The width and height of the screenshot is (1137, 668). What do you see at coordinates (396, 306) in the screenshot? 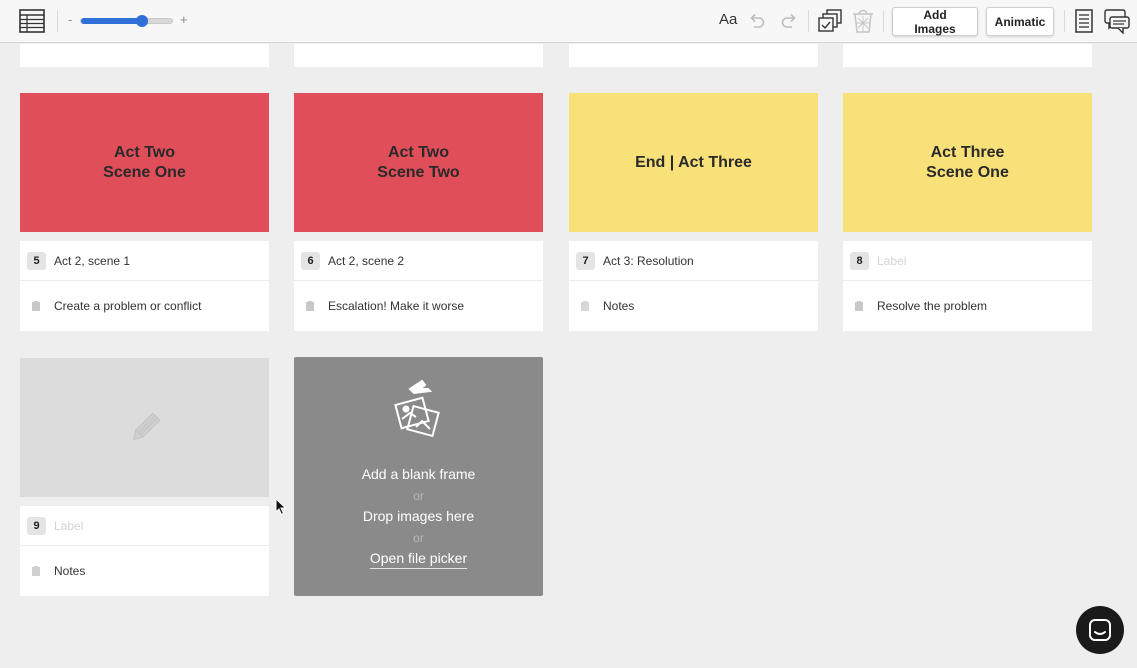
I see `frame-notes: Escalation! Make it worse` at bounding box center [396, 306].